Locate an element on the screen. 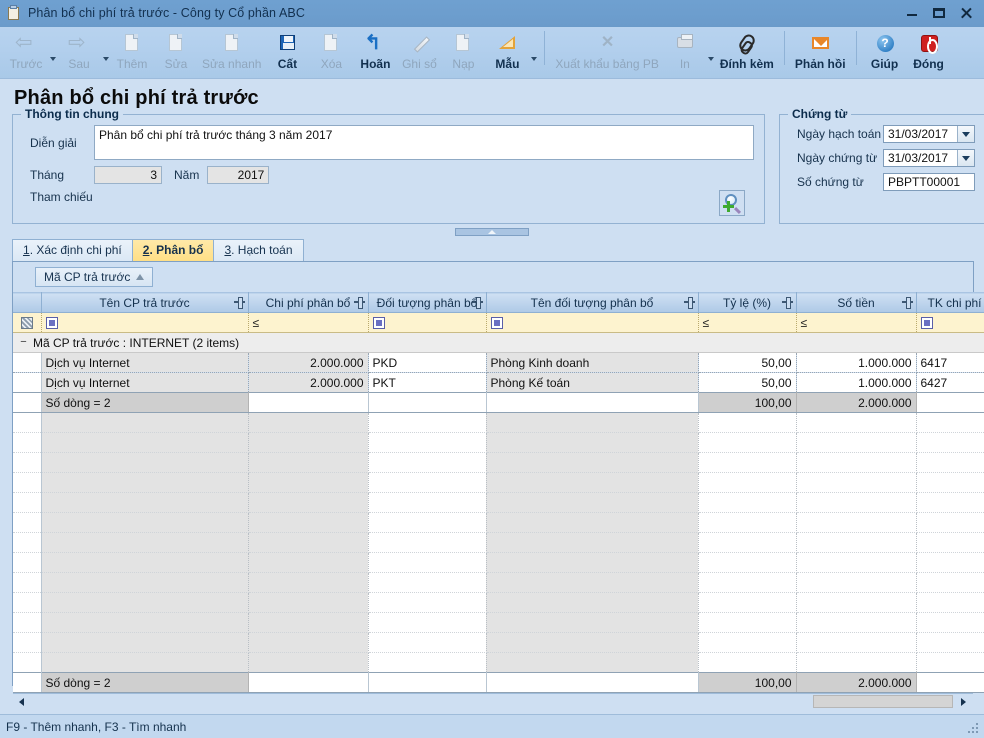 The image size is (984, 738). toolbar-button-xoa: Xóa is located at coordinates (331, 52).